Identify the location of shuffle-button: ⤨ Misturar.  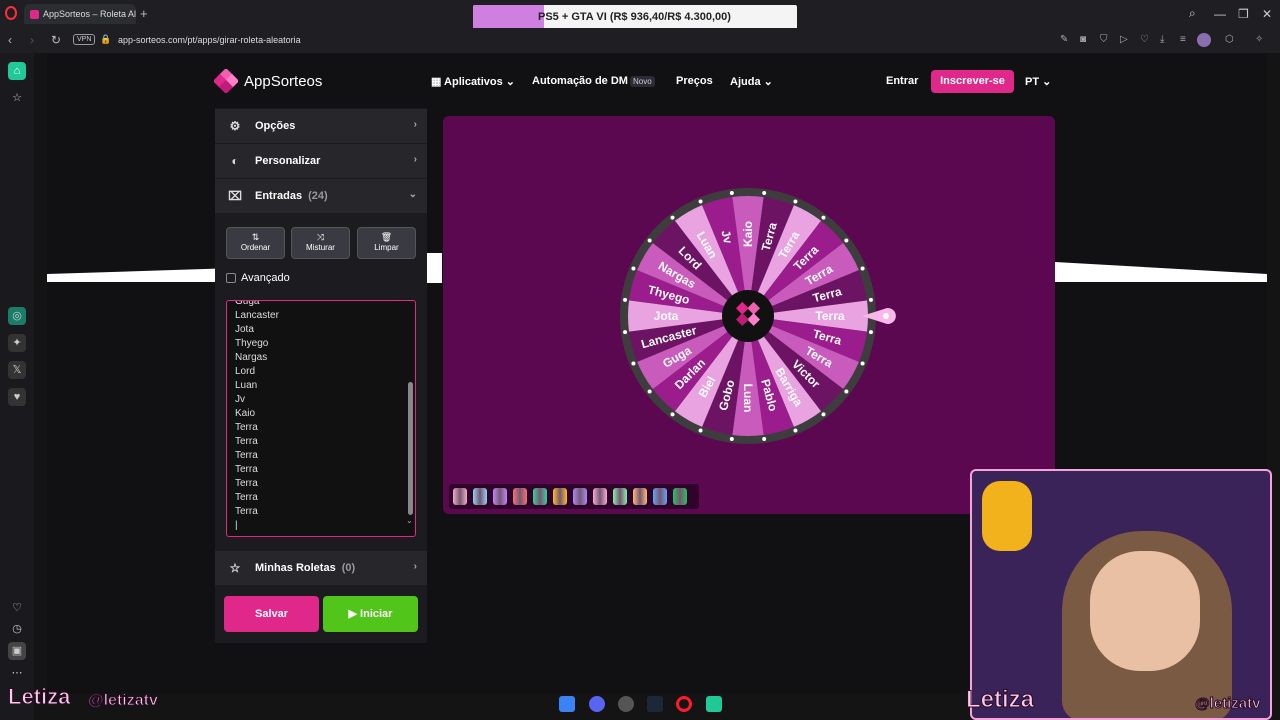
(320, 243).